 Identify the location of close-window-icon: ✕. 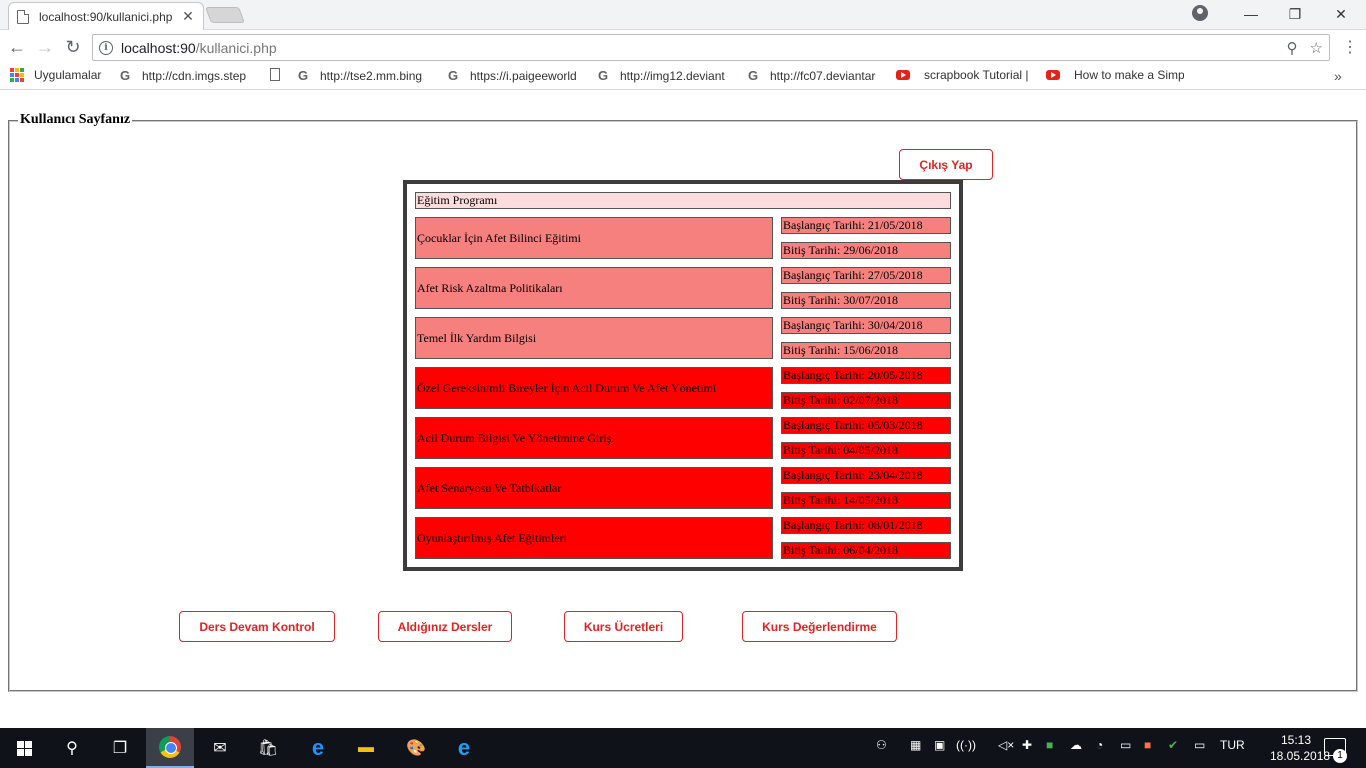
(1341, 14).